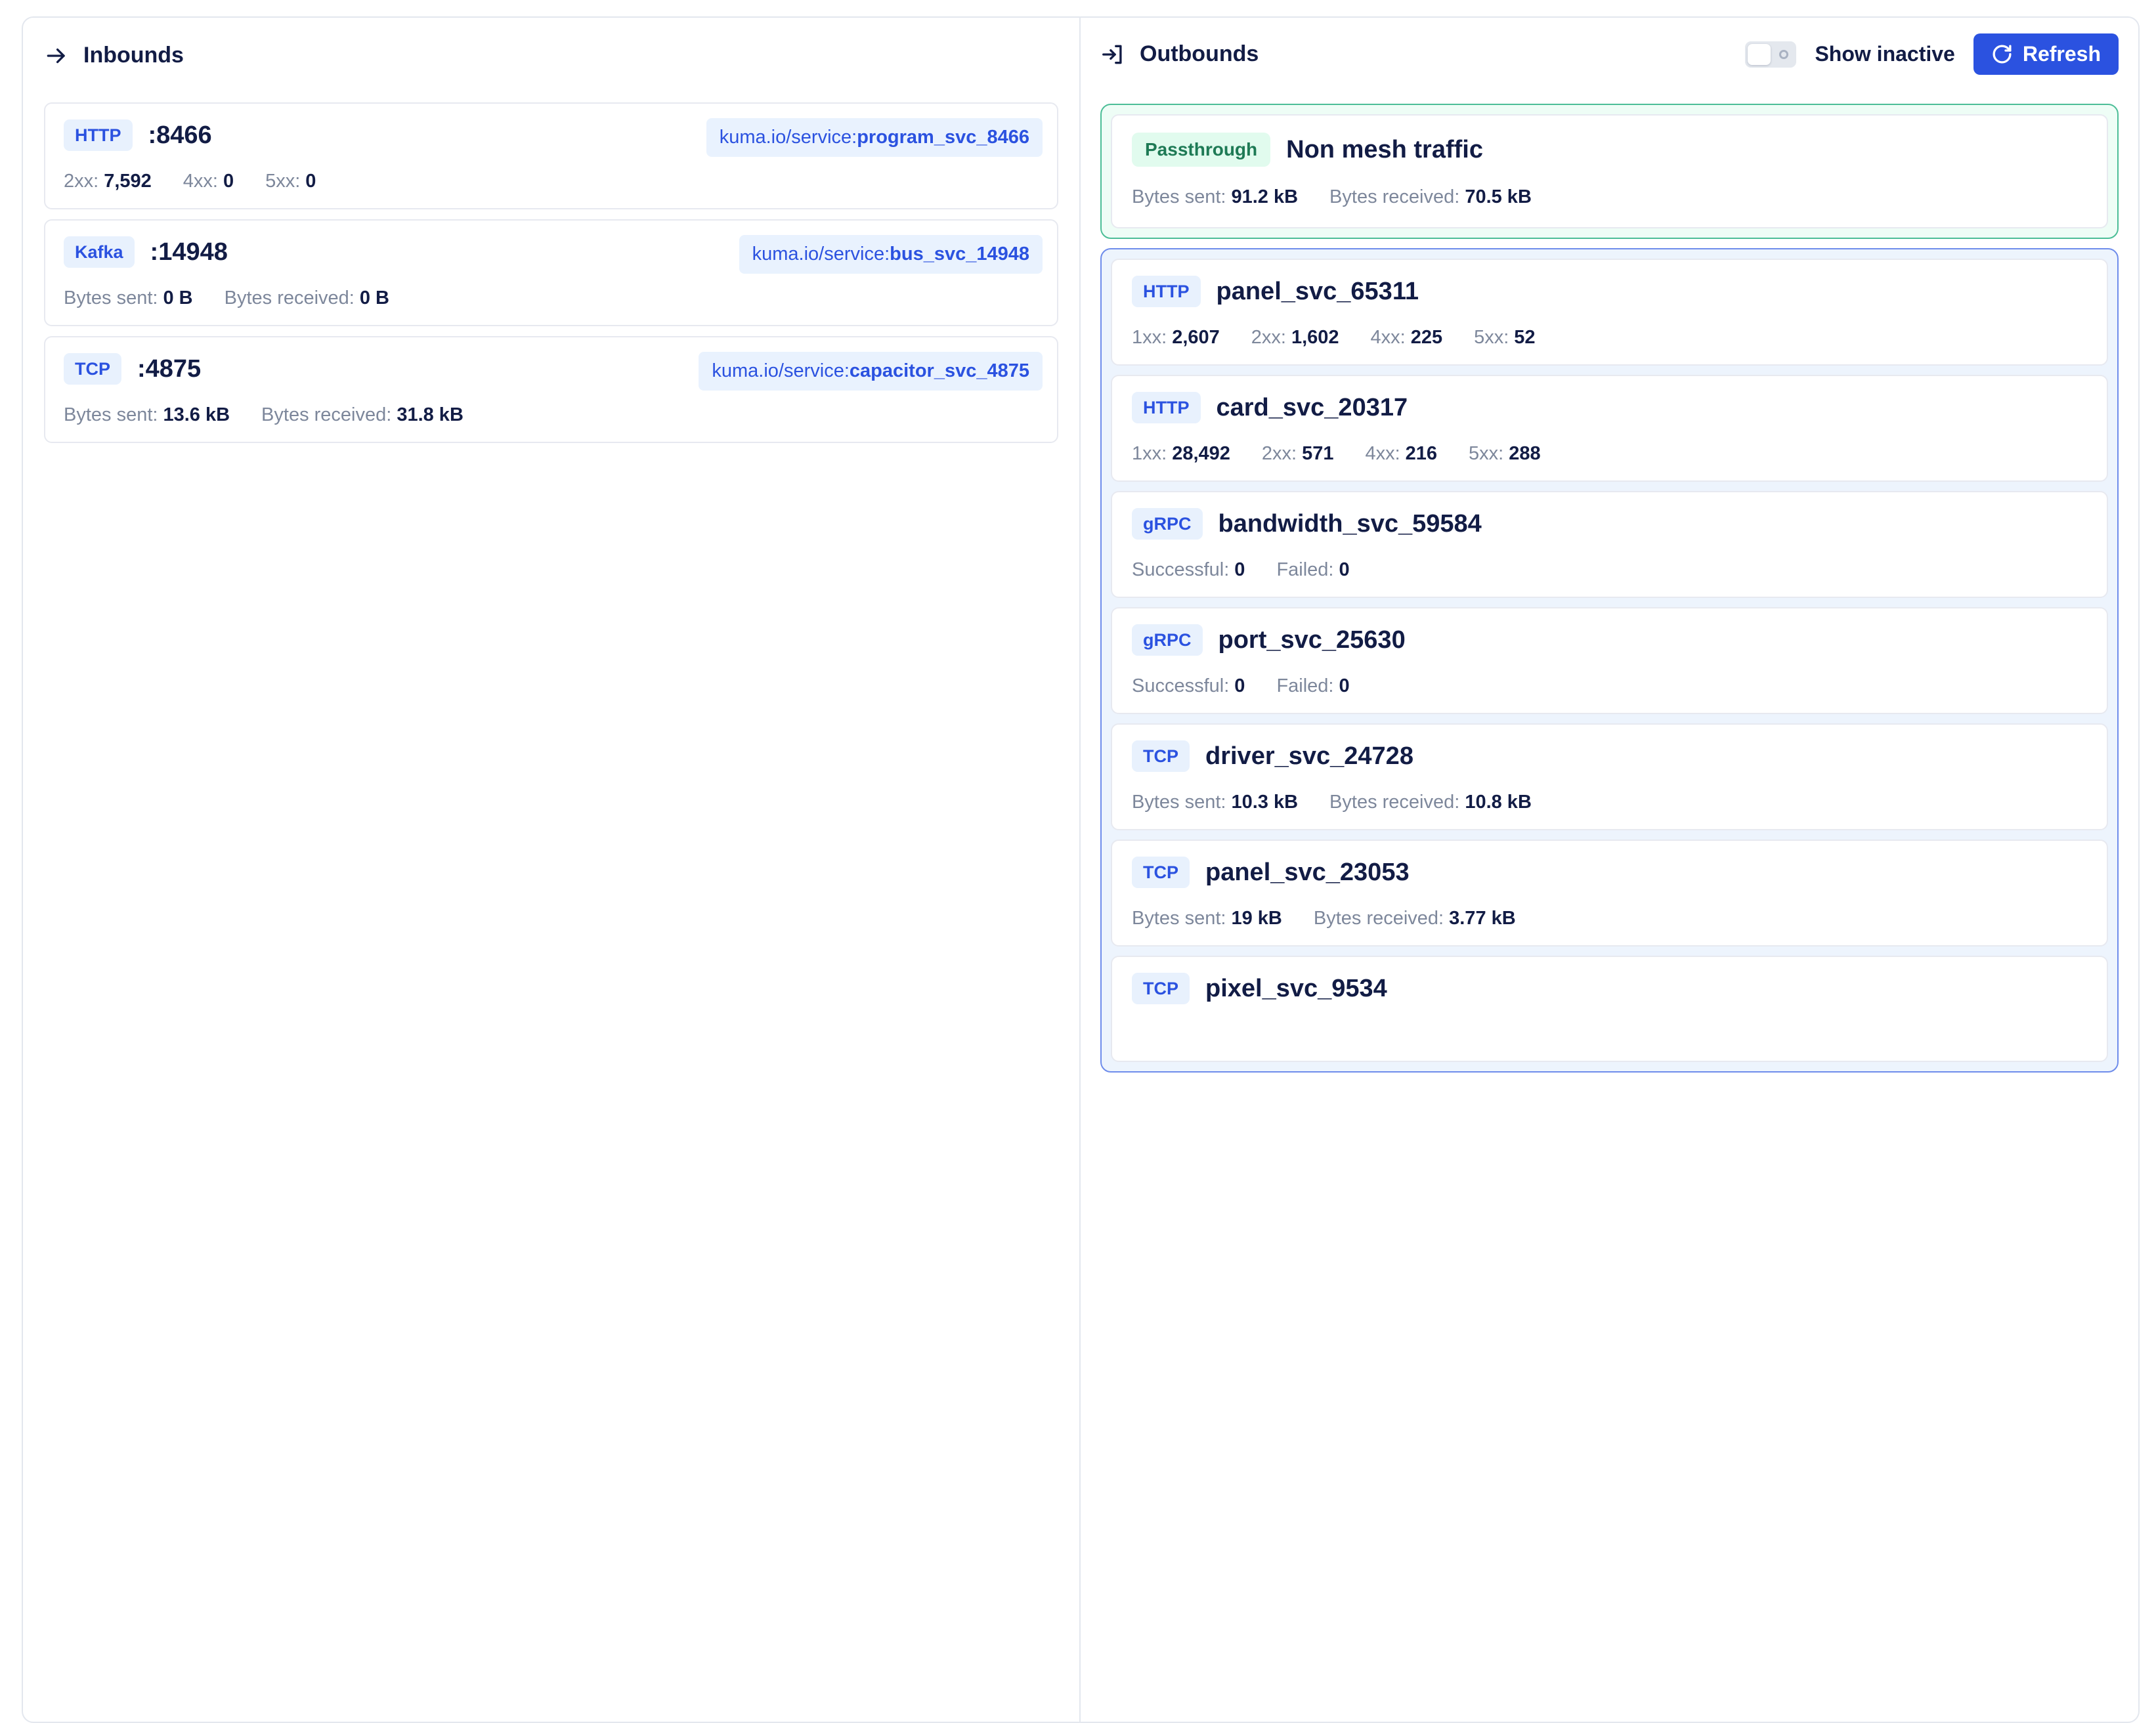 The image size is (2156, 1723). I want to click on outbound-stats-row: 1xx: 28,492 2xx: 571 4xx: 216 5xx: 288, so click(1609, 454).